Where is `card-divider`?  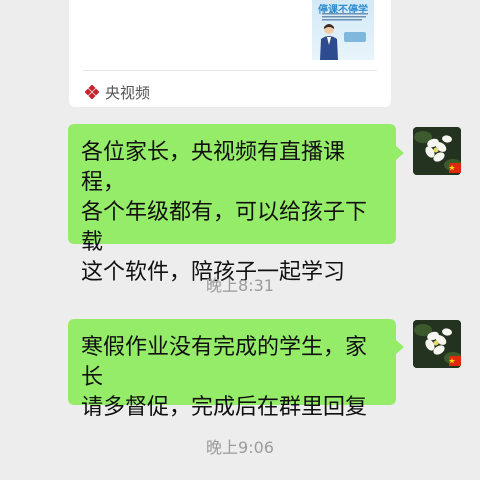 card-divider is located at coordinates (230, 70).